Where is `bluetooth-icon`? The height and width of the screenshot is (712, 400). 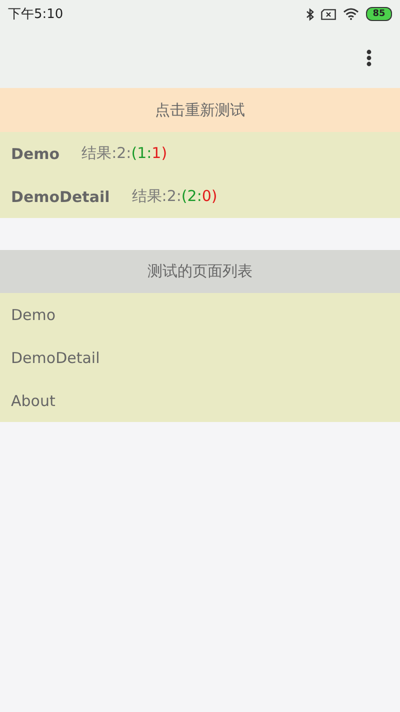 bluetooth-icon is located at coordinates (310, 14).